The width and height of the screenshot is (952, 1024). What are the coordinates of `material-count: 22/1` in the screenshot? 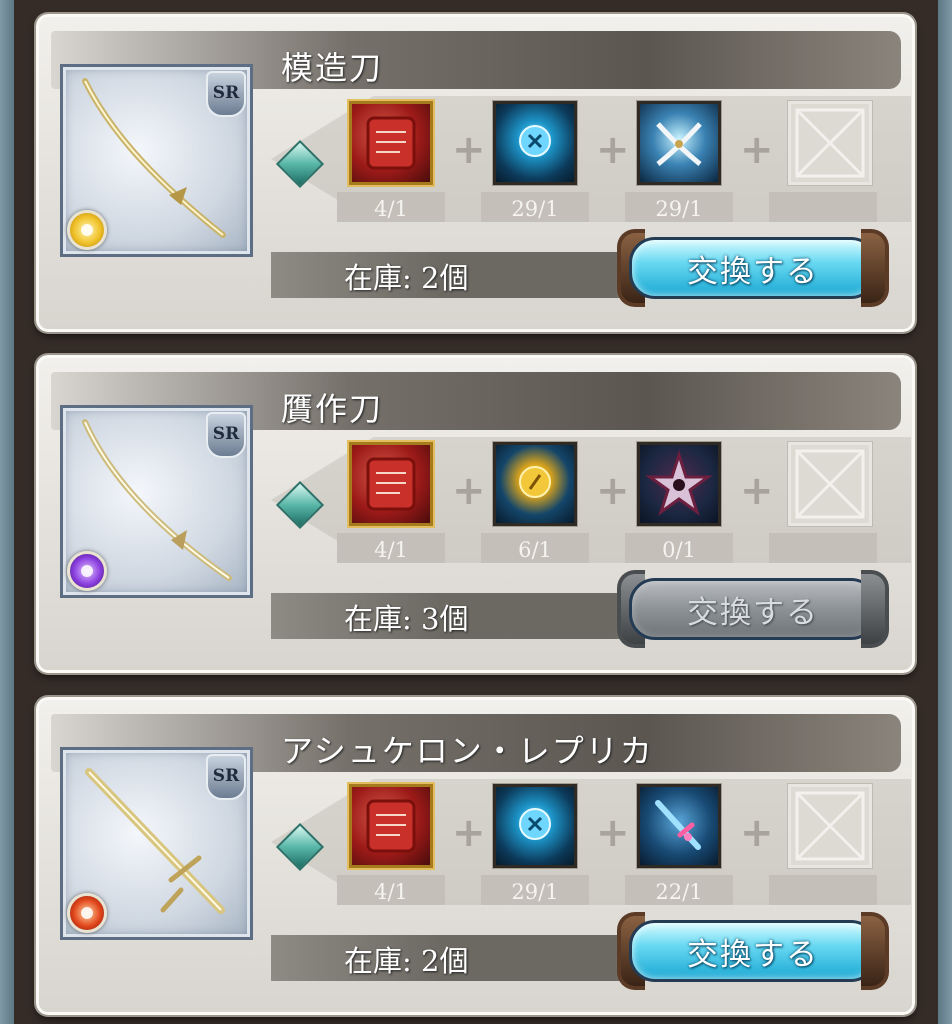 It's located at (679, 890).